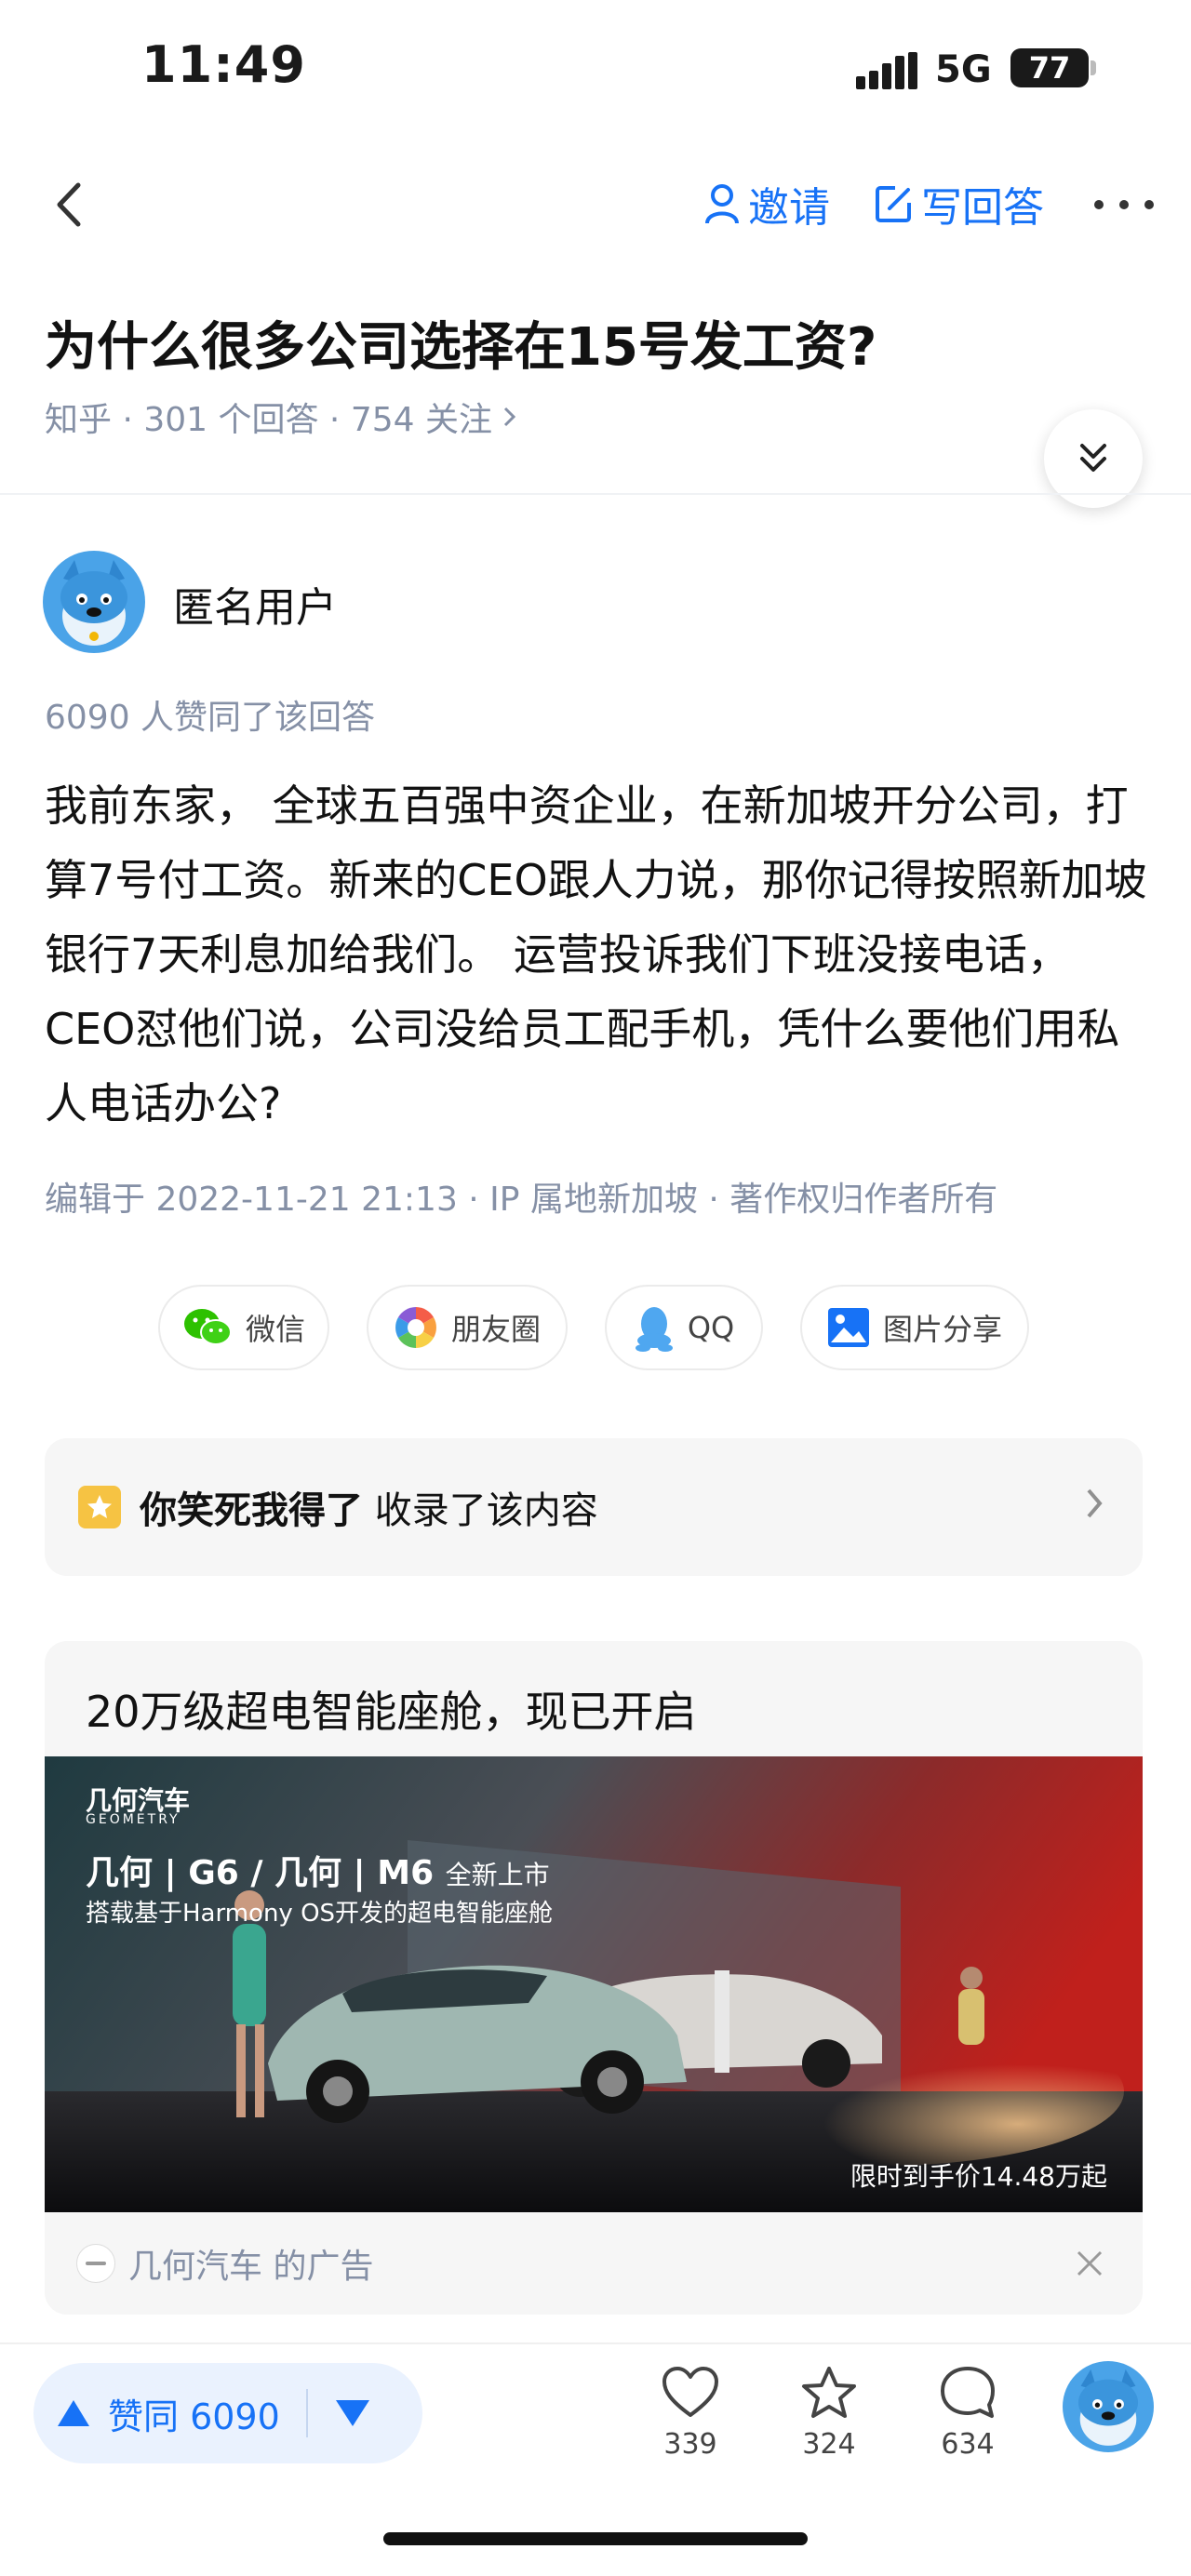 This screenshot has height=2576, width=1191. What do you see at coordinates (497, 1875) in the screenshot?
I see `ad-headline-tag: 全新上市` at bounding box center [497, 1875].